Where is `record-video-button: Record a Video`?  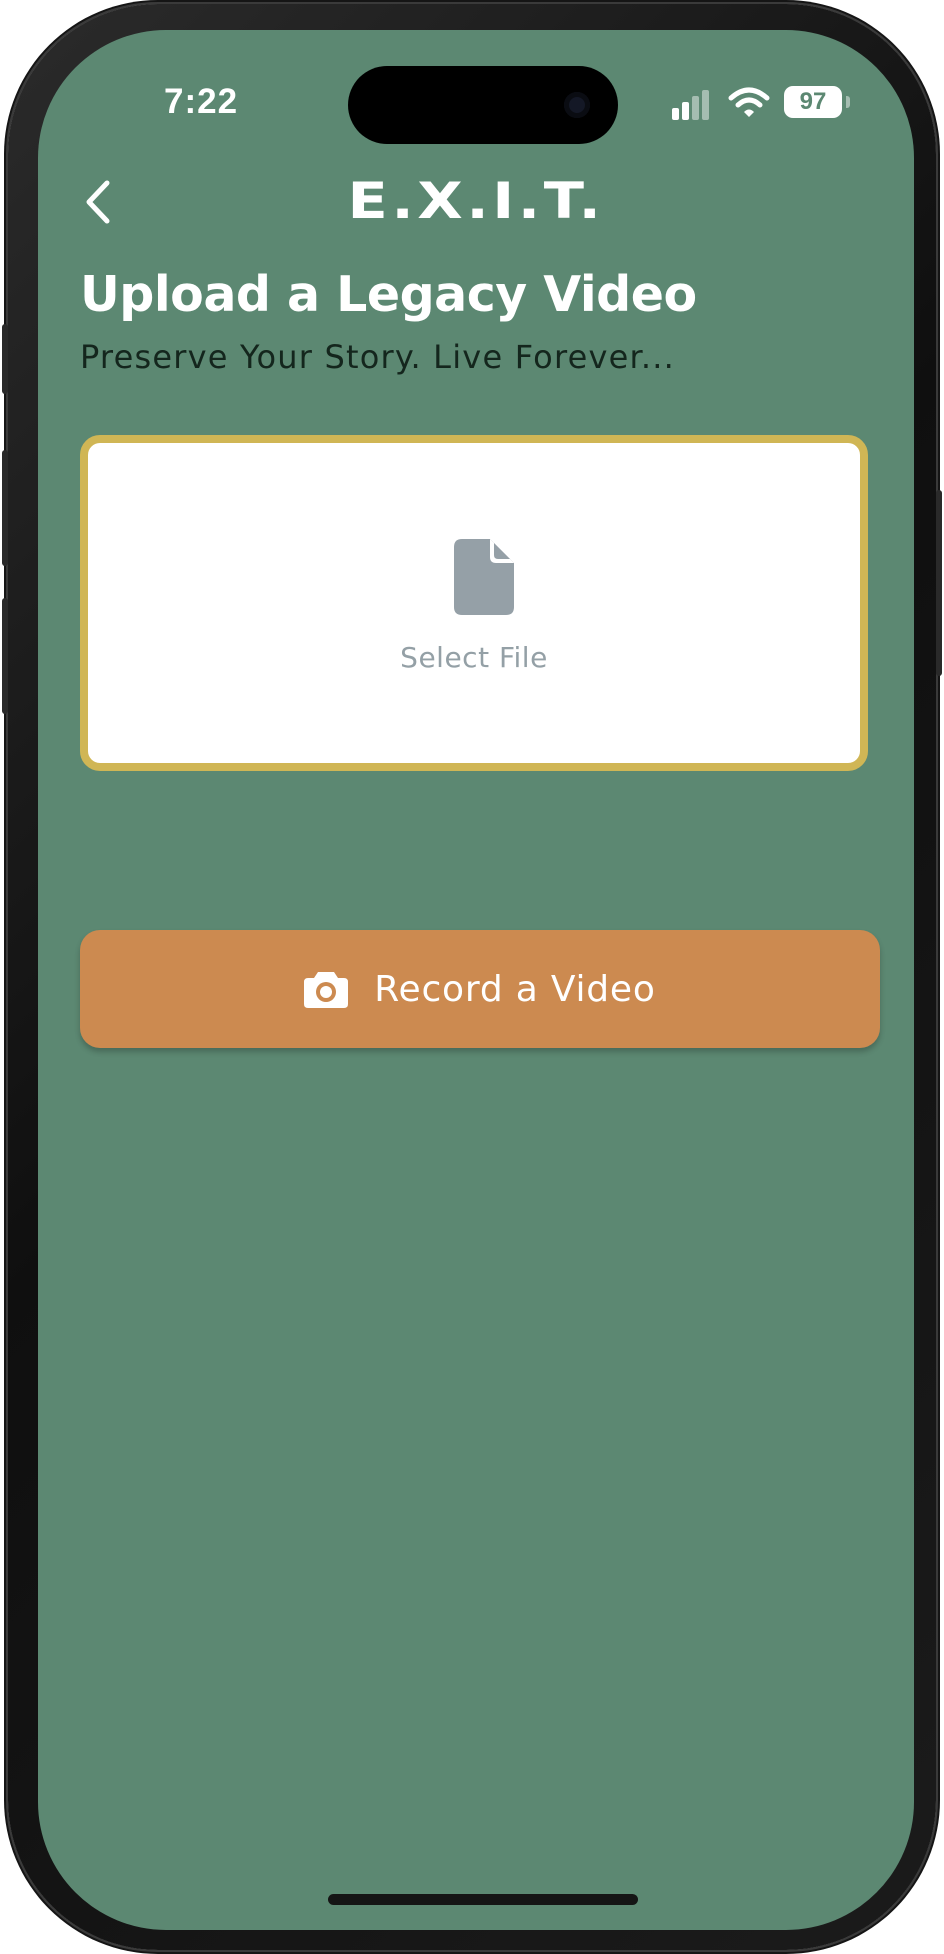 record-video-button: Record a Video is located at coordinates (480, 989).